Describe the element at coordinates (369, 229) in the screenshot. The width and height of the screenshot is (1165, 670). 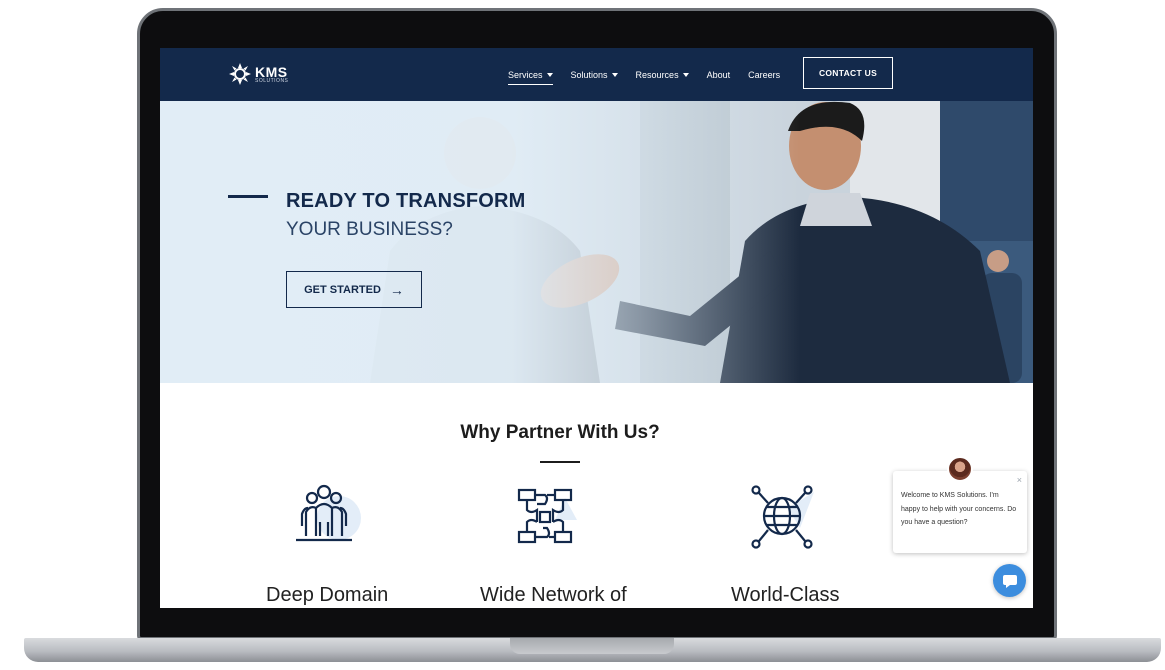
I see `hero-subtitle: YOUR BUSINESS?` at that location.